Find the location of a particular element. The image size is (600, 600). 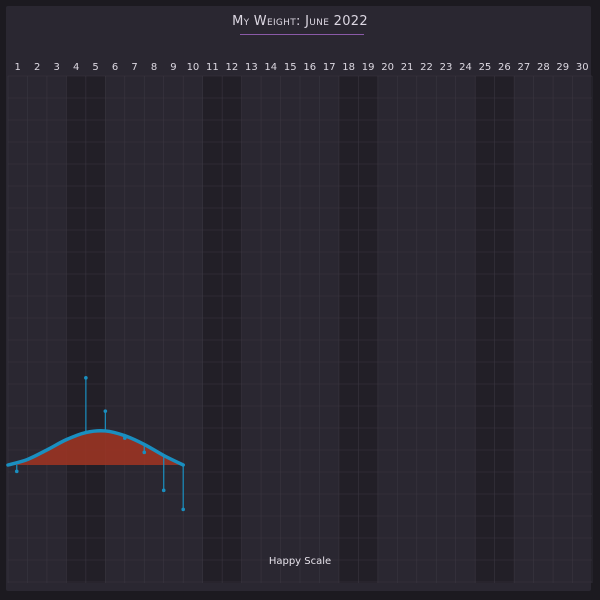

day-label: 3 is located at coordinates (56, 67).